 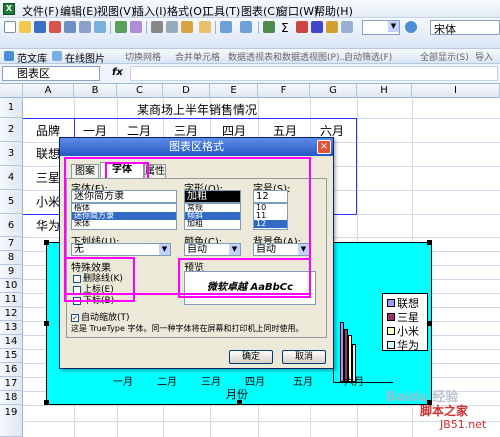 I want to click on row-header: 4, so click(x=11, y=178).